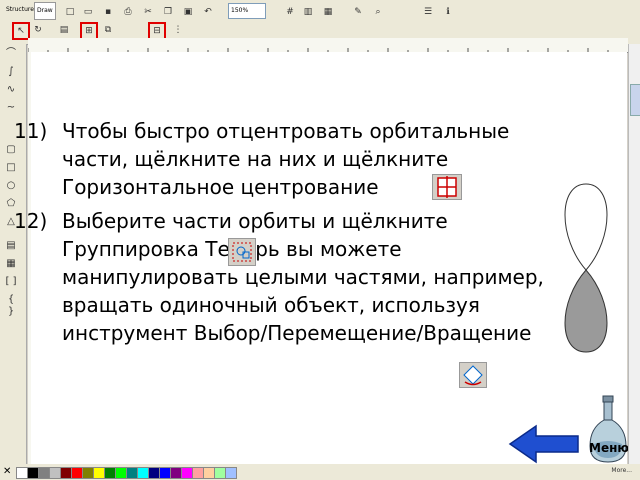 The height and width of the screenshot is (480, 640). Describe the element at coordinates (318, 50) in the screenshot. I see `ruler-ticks` at that location.